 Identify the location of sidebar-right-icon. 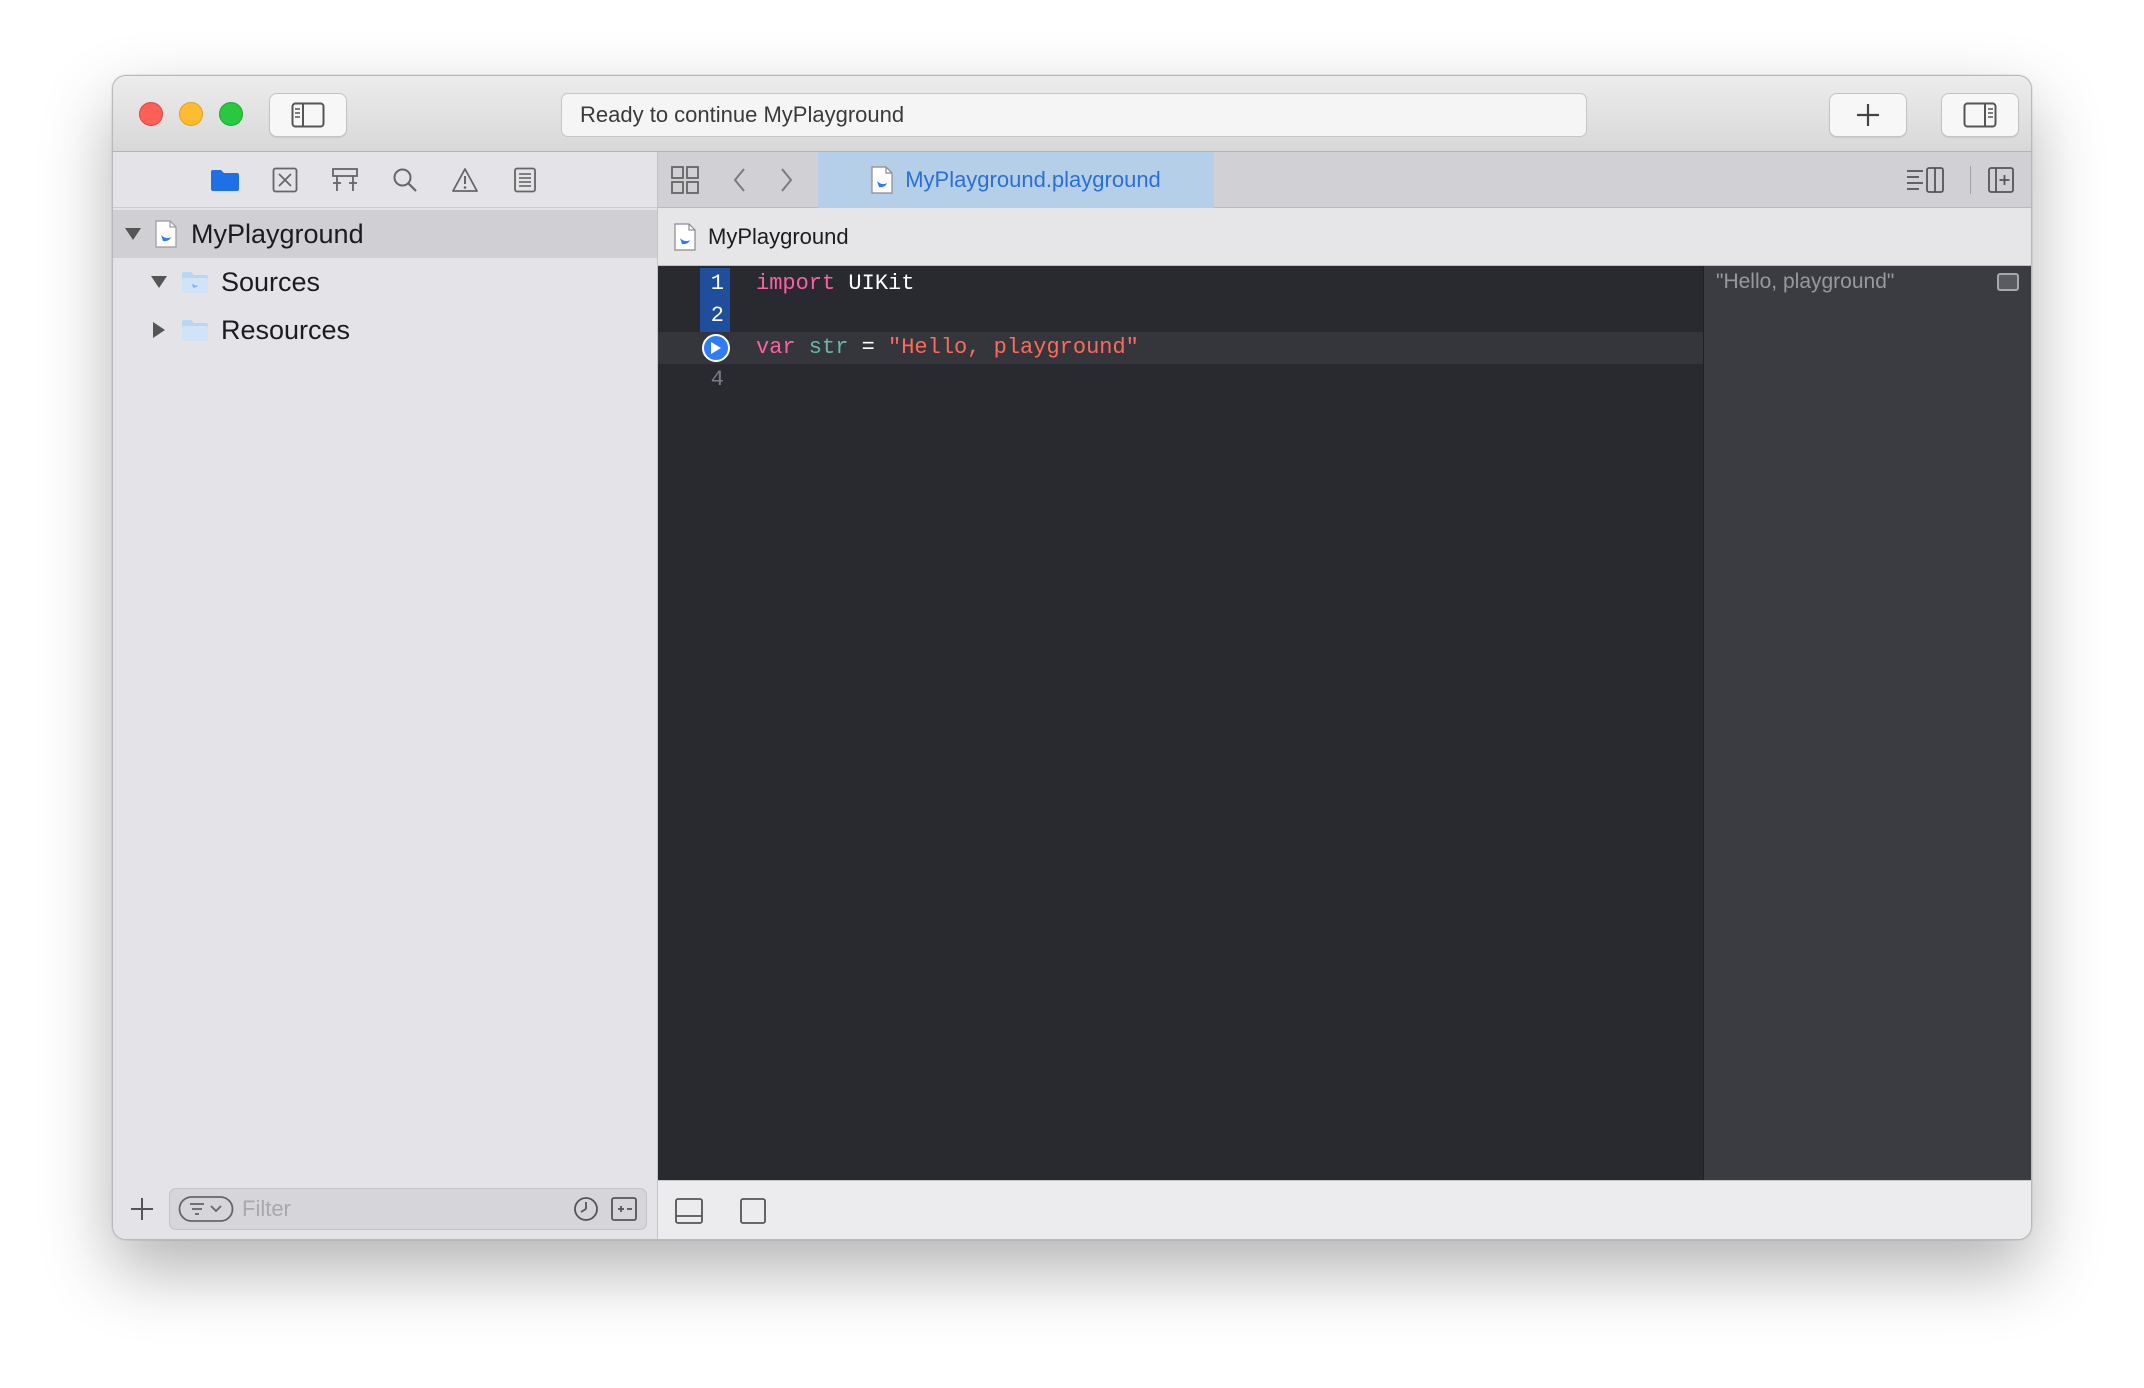
(1980, 115).